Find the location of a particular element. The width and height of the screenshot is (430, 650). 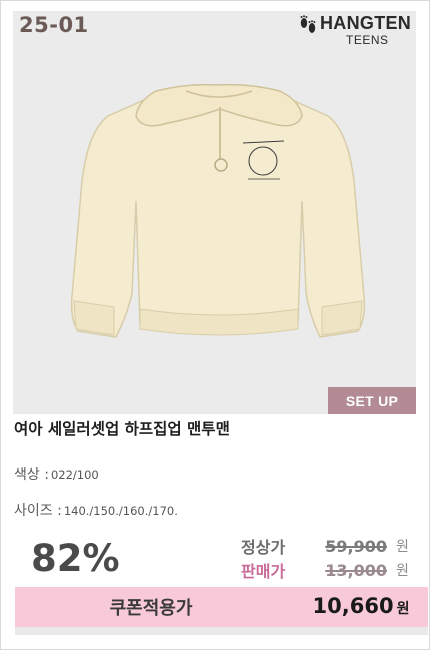

sale-price-row: 판매가 13,000 원 is located at coordinates (325, 570).